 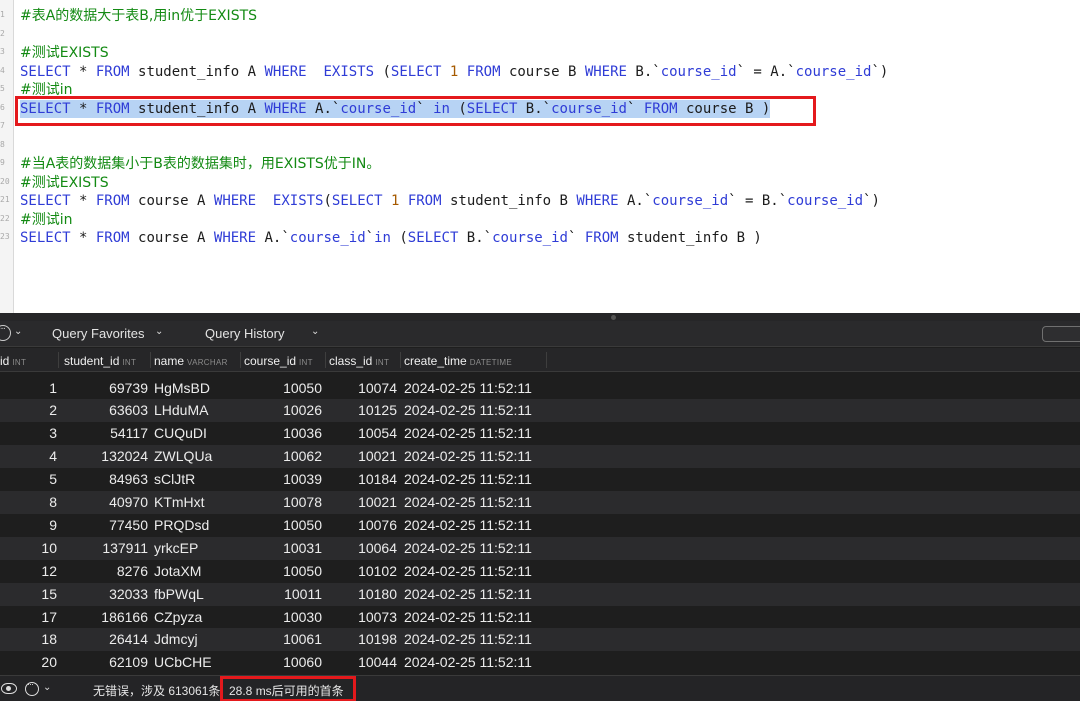 What do you see at coordinates (303, 594) in the screenshot?
I see `table-cell-course-id: 10011` at bounding box center [303, 594].